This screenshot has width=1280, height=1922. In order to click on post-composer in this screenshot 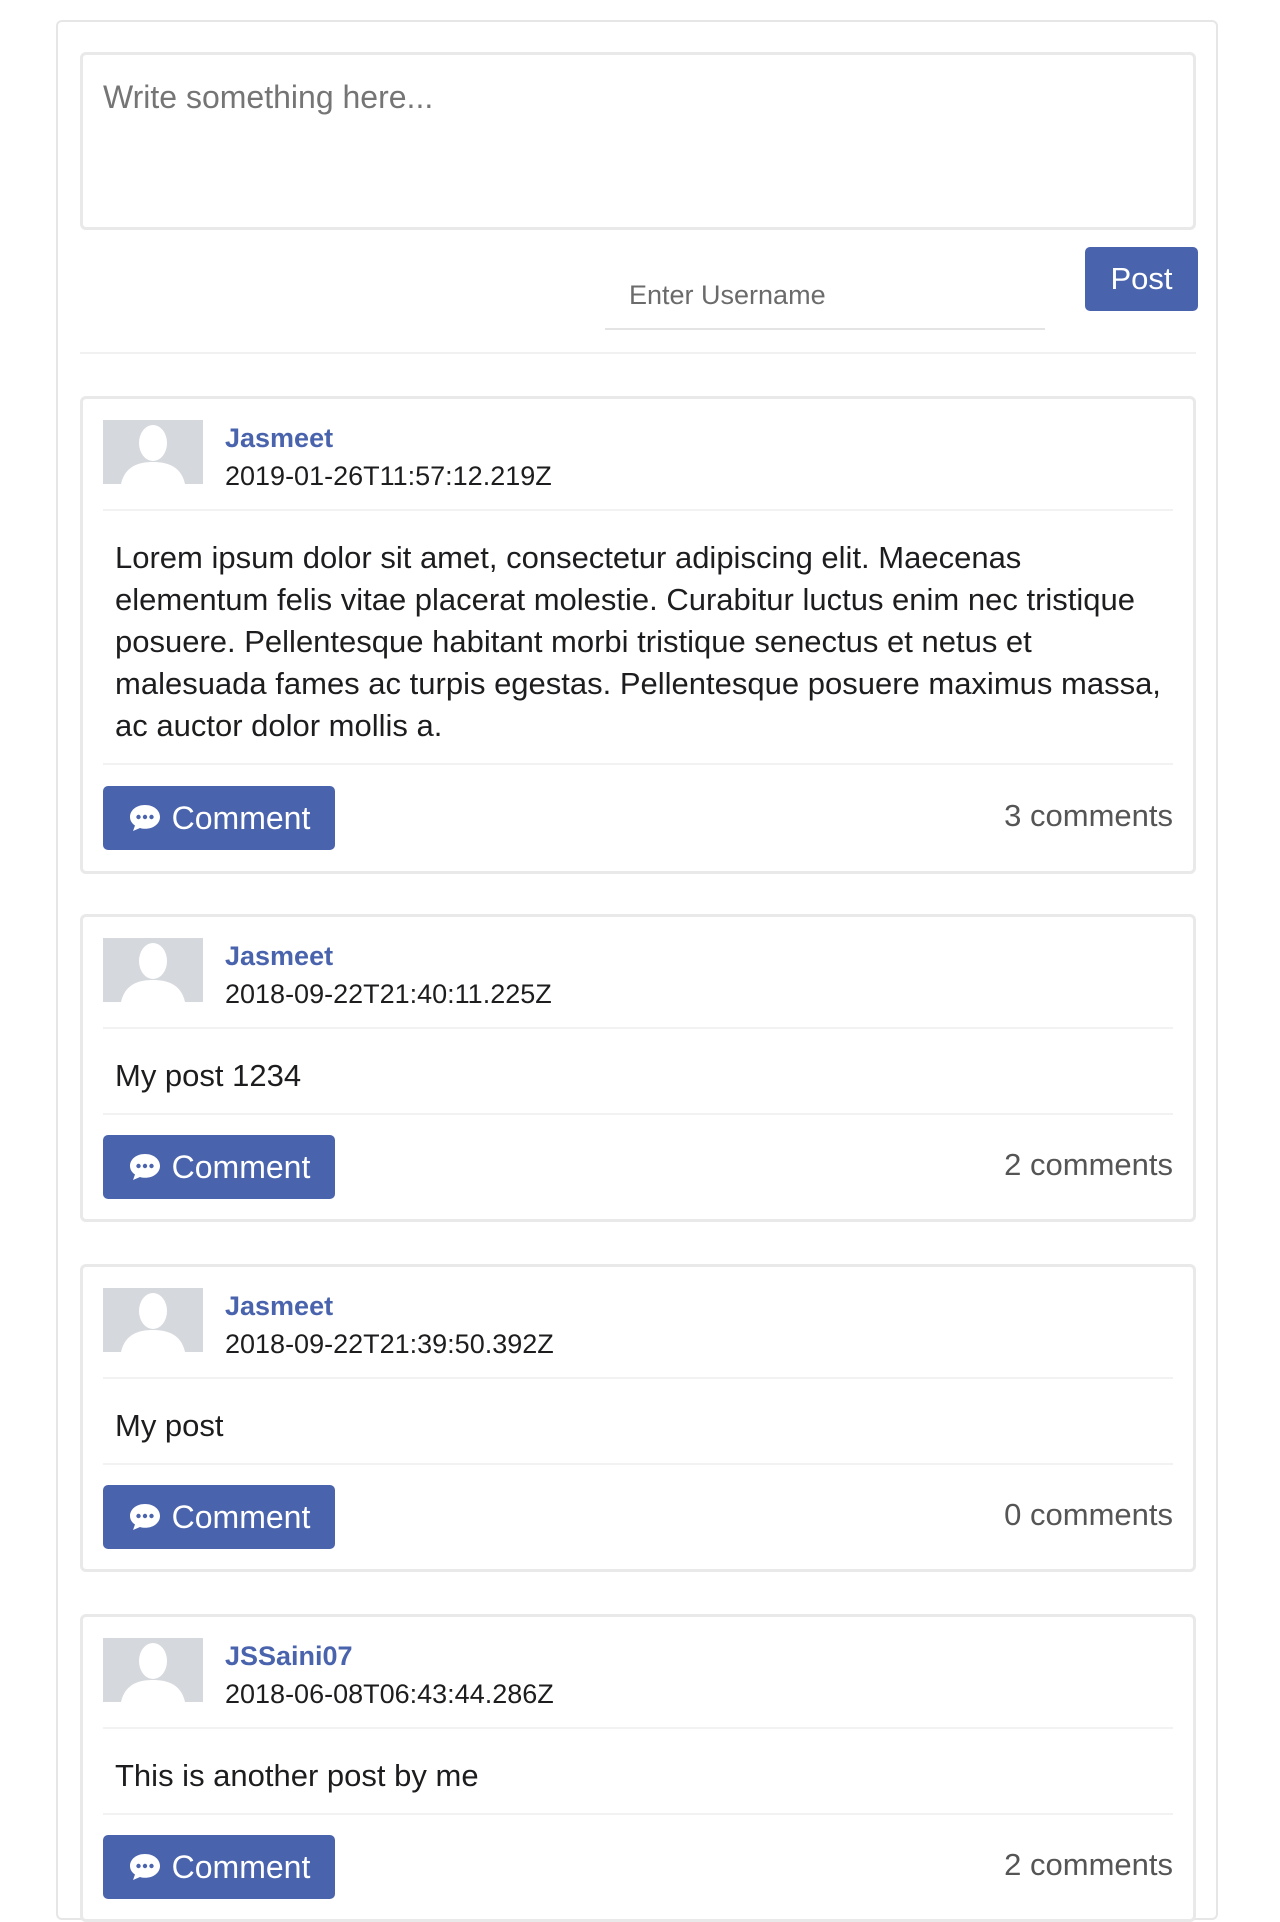, I will do `click(638, 141)`.